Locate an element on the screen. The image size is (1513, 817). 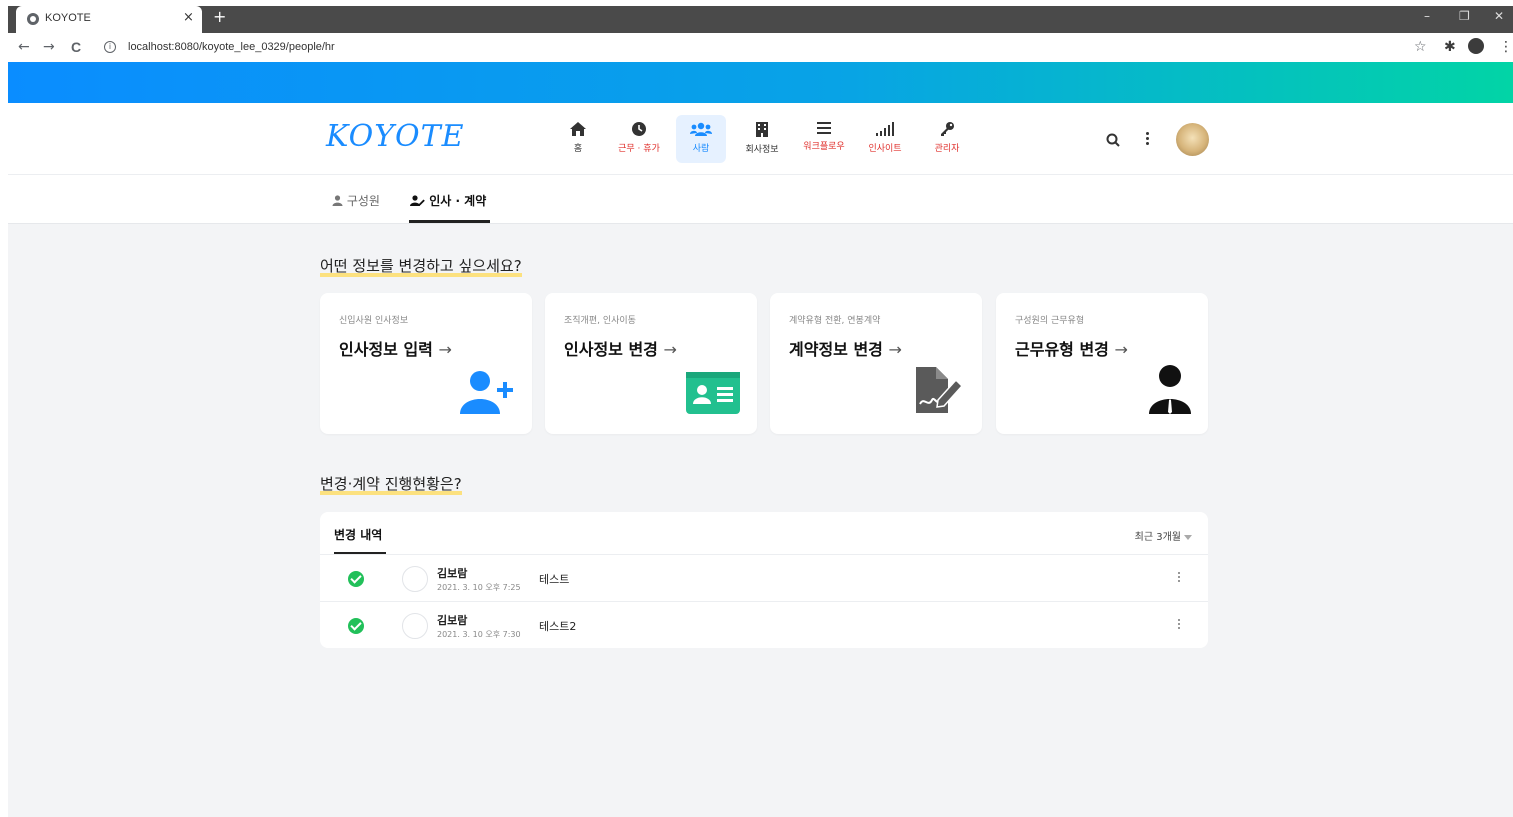
nav-label: 인사이트 is located at coordinates (885, 149).